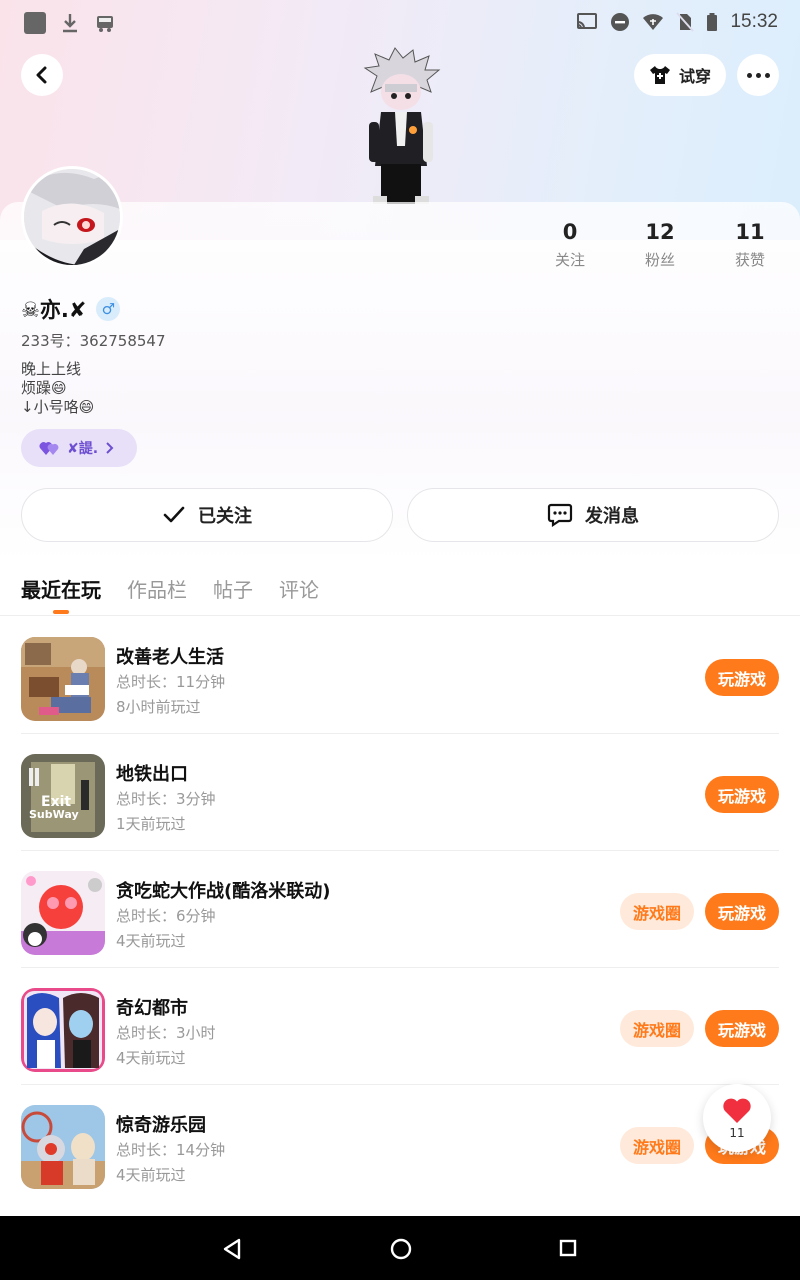 This screenshot has height=1280, width=800. What do you see at coordinates (587, 21) in the screenshot?
I see `cast-icon` at bounding box center [587, 21].